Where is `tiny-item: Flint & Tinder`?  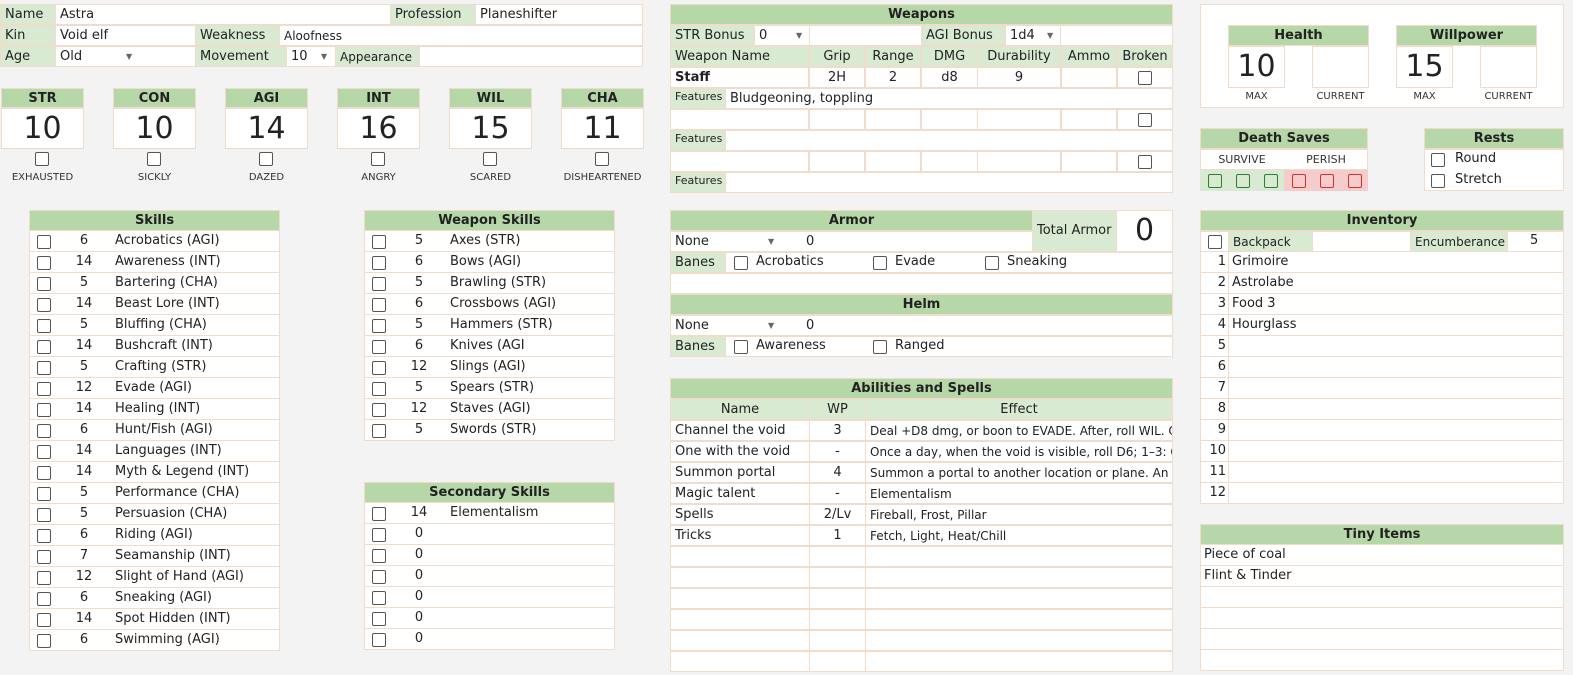 tiny-item: Flint & Tinder is located at coordinates (1379, 576).